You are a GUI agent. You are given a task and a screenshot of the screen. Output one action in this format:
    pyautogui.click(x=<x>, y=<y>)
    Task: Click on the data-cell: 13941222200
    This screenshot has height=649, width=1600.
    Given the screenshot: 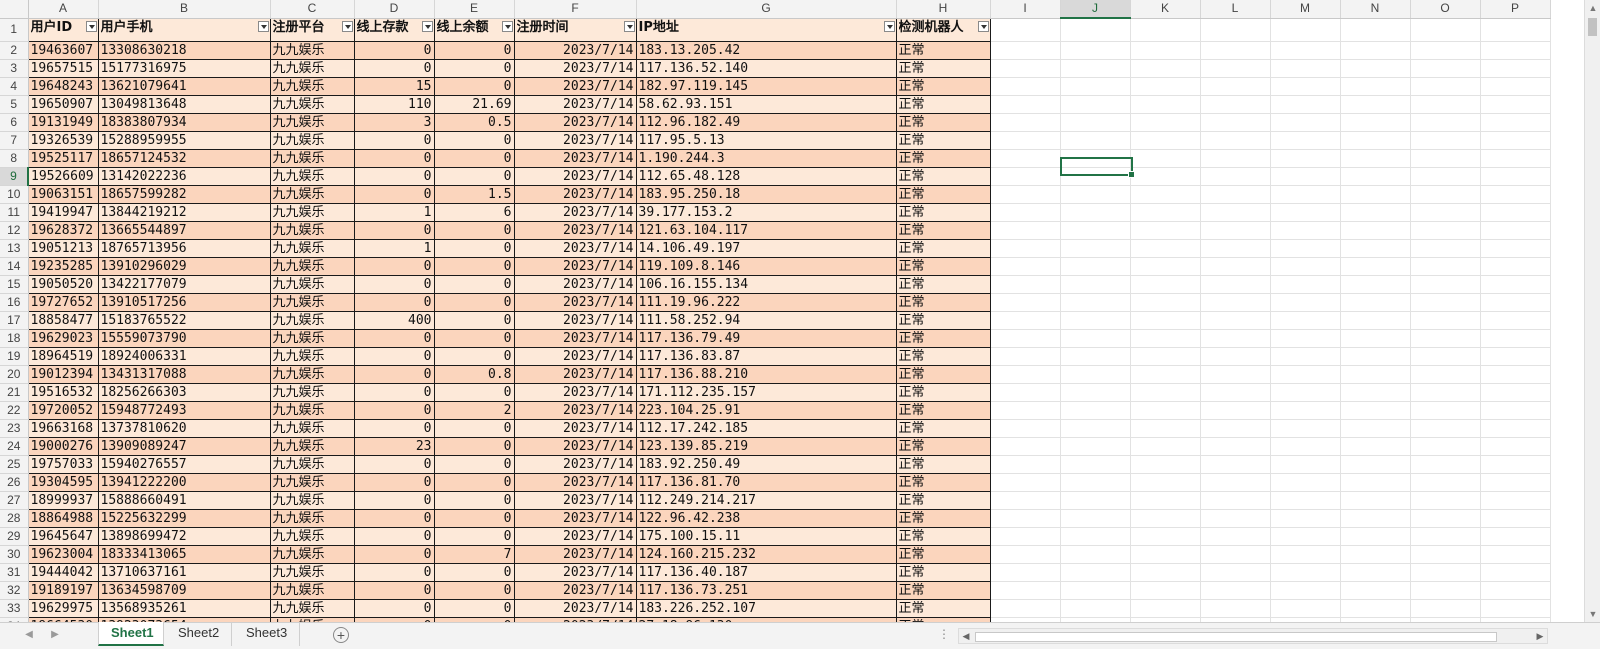 What is the action you would take?
    pyautogui.click(x=184, y=482)
    